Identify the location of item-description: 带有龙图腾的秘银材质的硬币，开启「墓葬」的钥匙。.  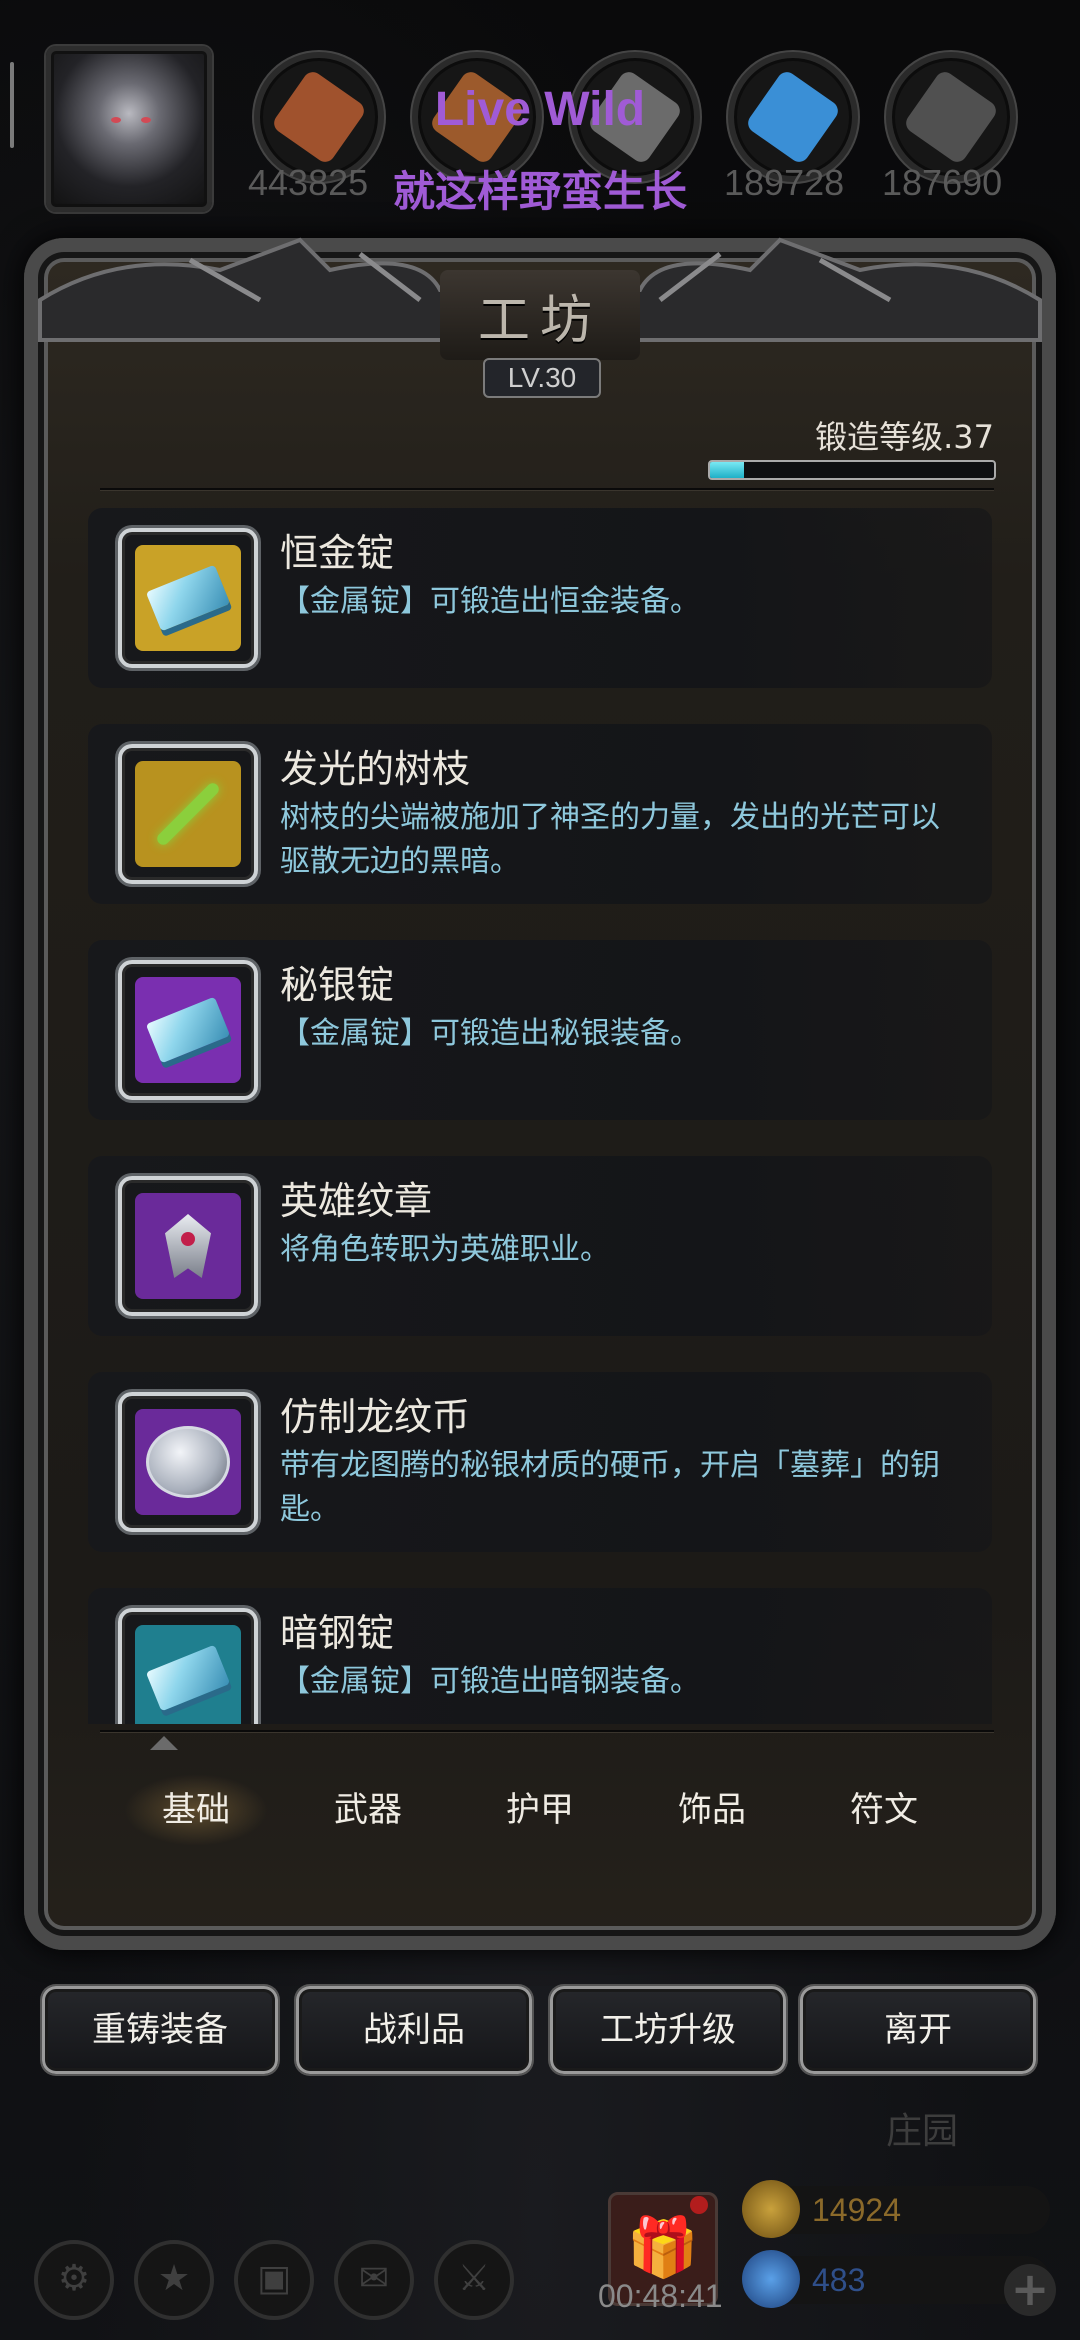
(610, 1487).